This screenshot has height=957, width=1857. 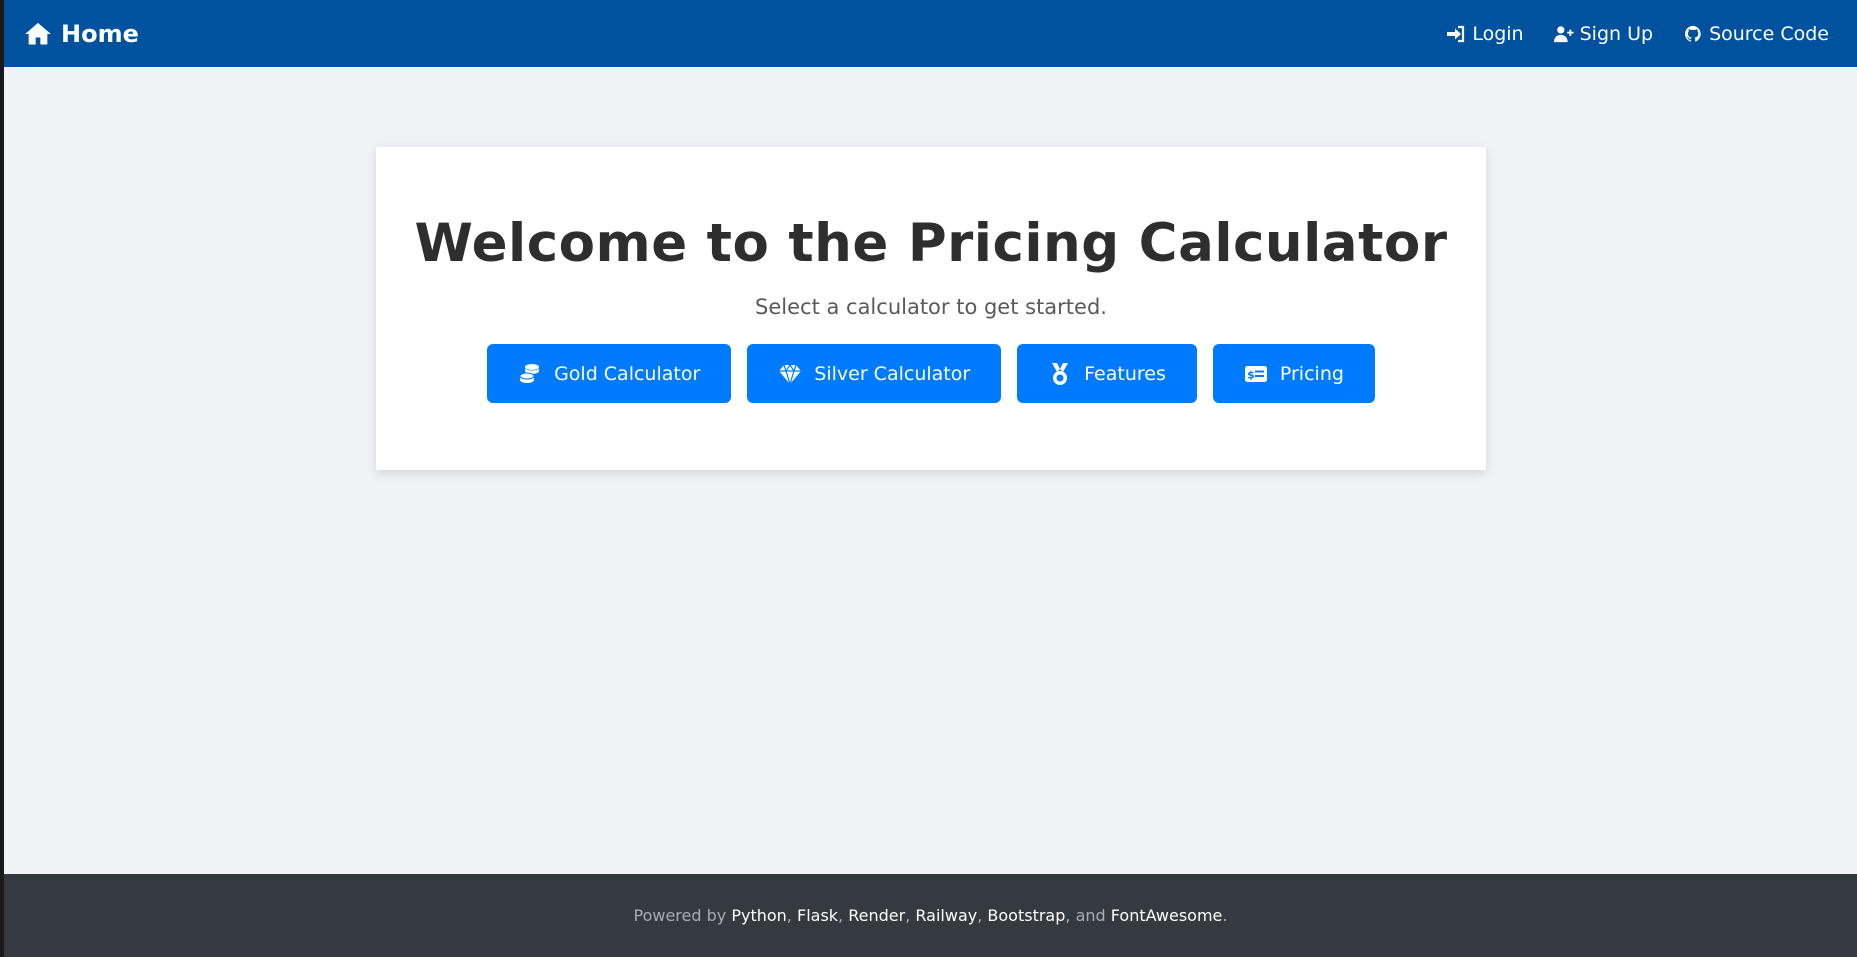 I want to click on gold-calculator-button: Gold Calculator, so click(x=609, y=373).